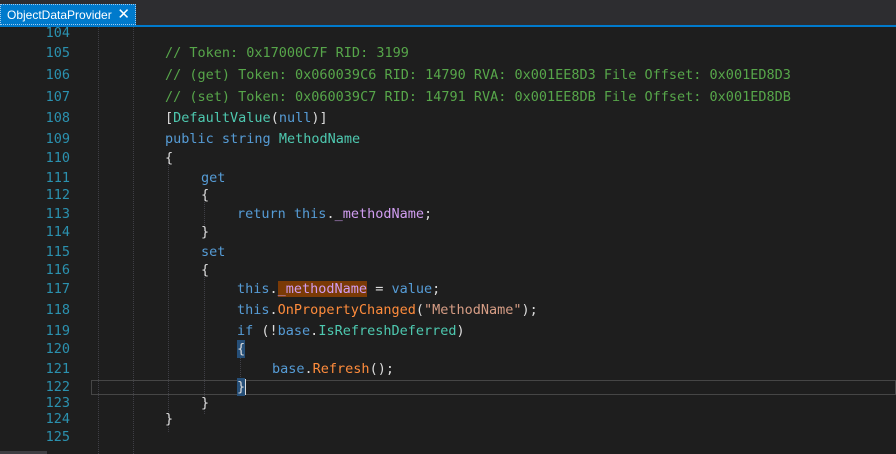 The height and width of the screenshot is (454, 896). I want to click on line-number: 109, so click(57, 139).